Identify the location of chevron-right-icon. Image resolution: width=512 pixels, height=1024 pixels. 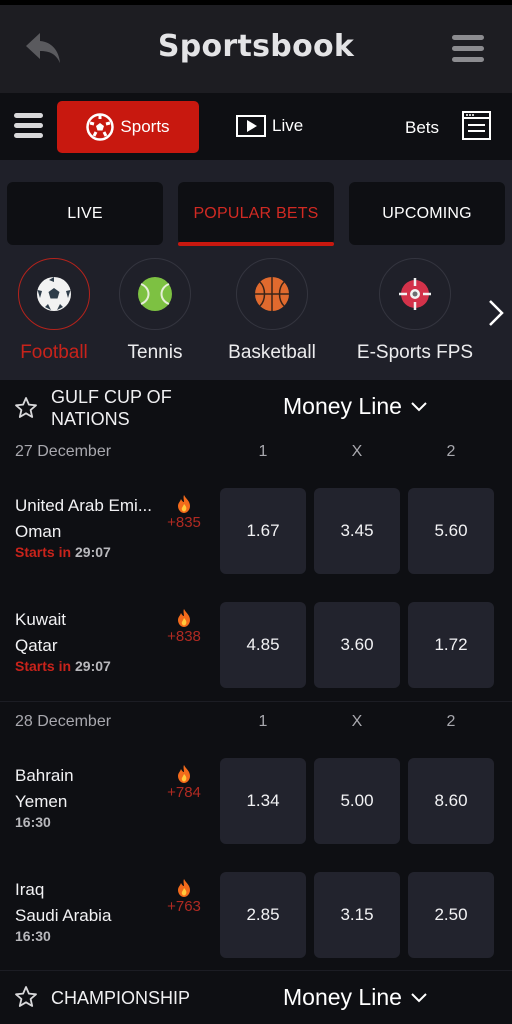
(496, 313).